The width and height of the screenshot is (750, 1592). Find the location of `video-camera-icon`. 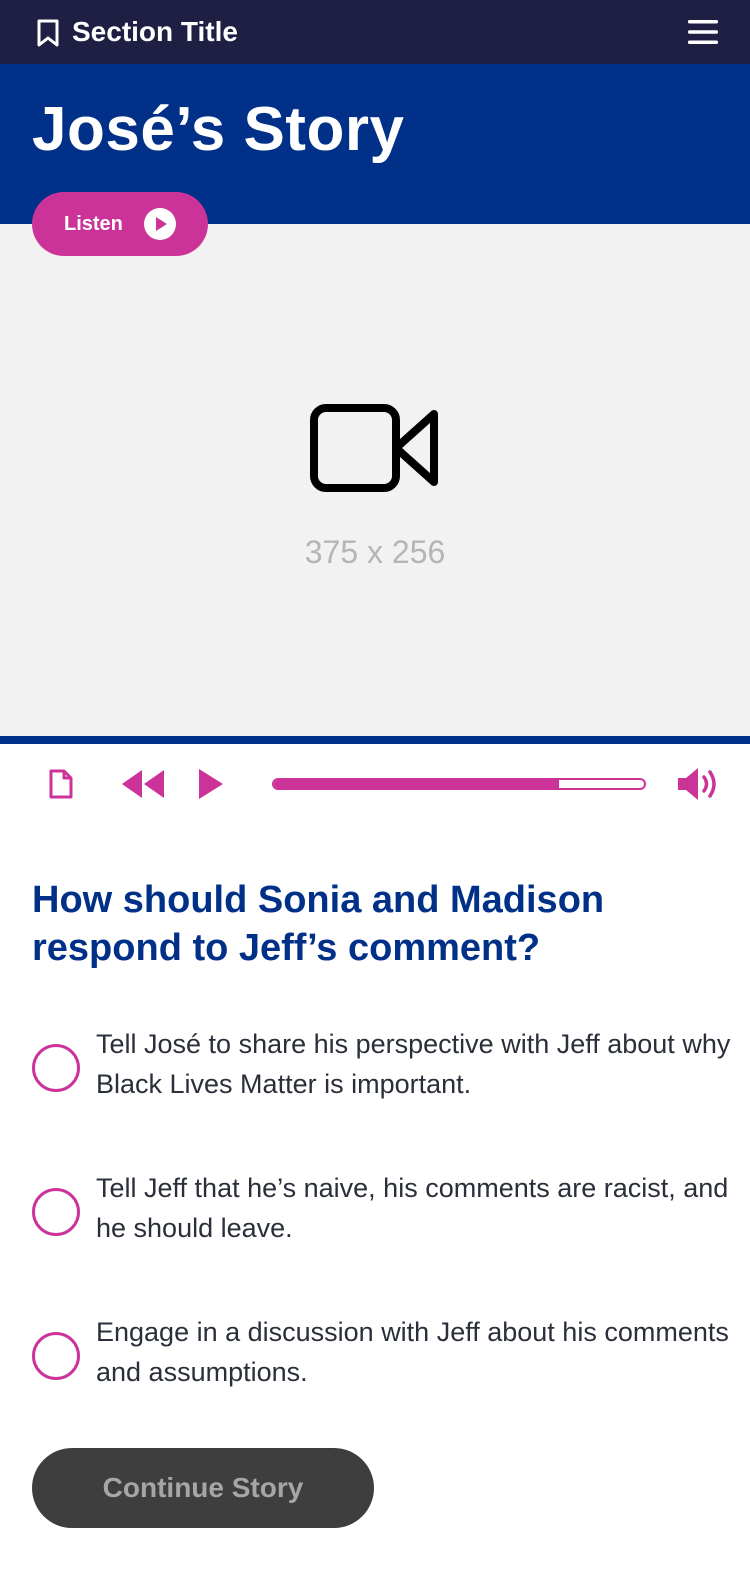

video-camera-icon is located at coordinates (374, 448).